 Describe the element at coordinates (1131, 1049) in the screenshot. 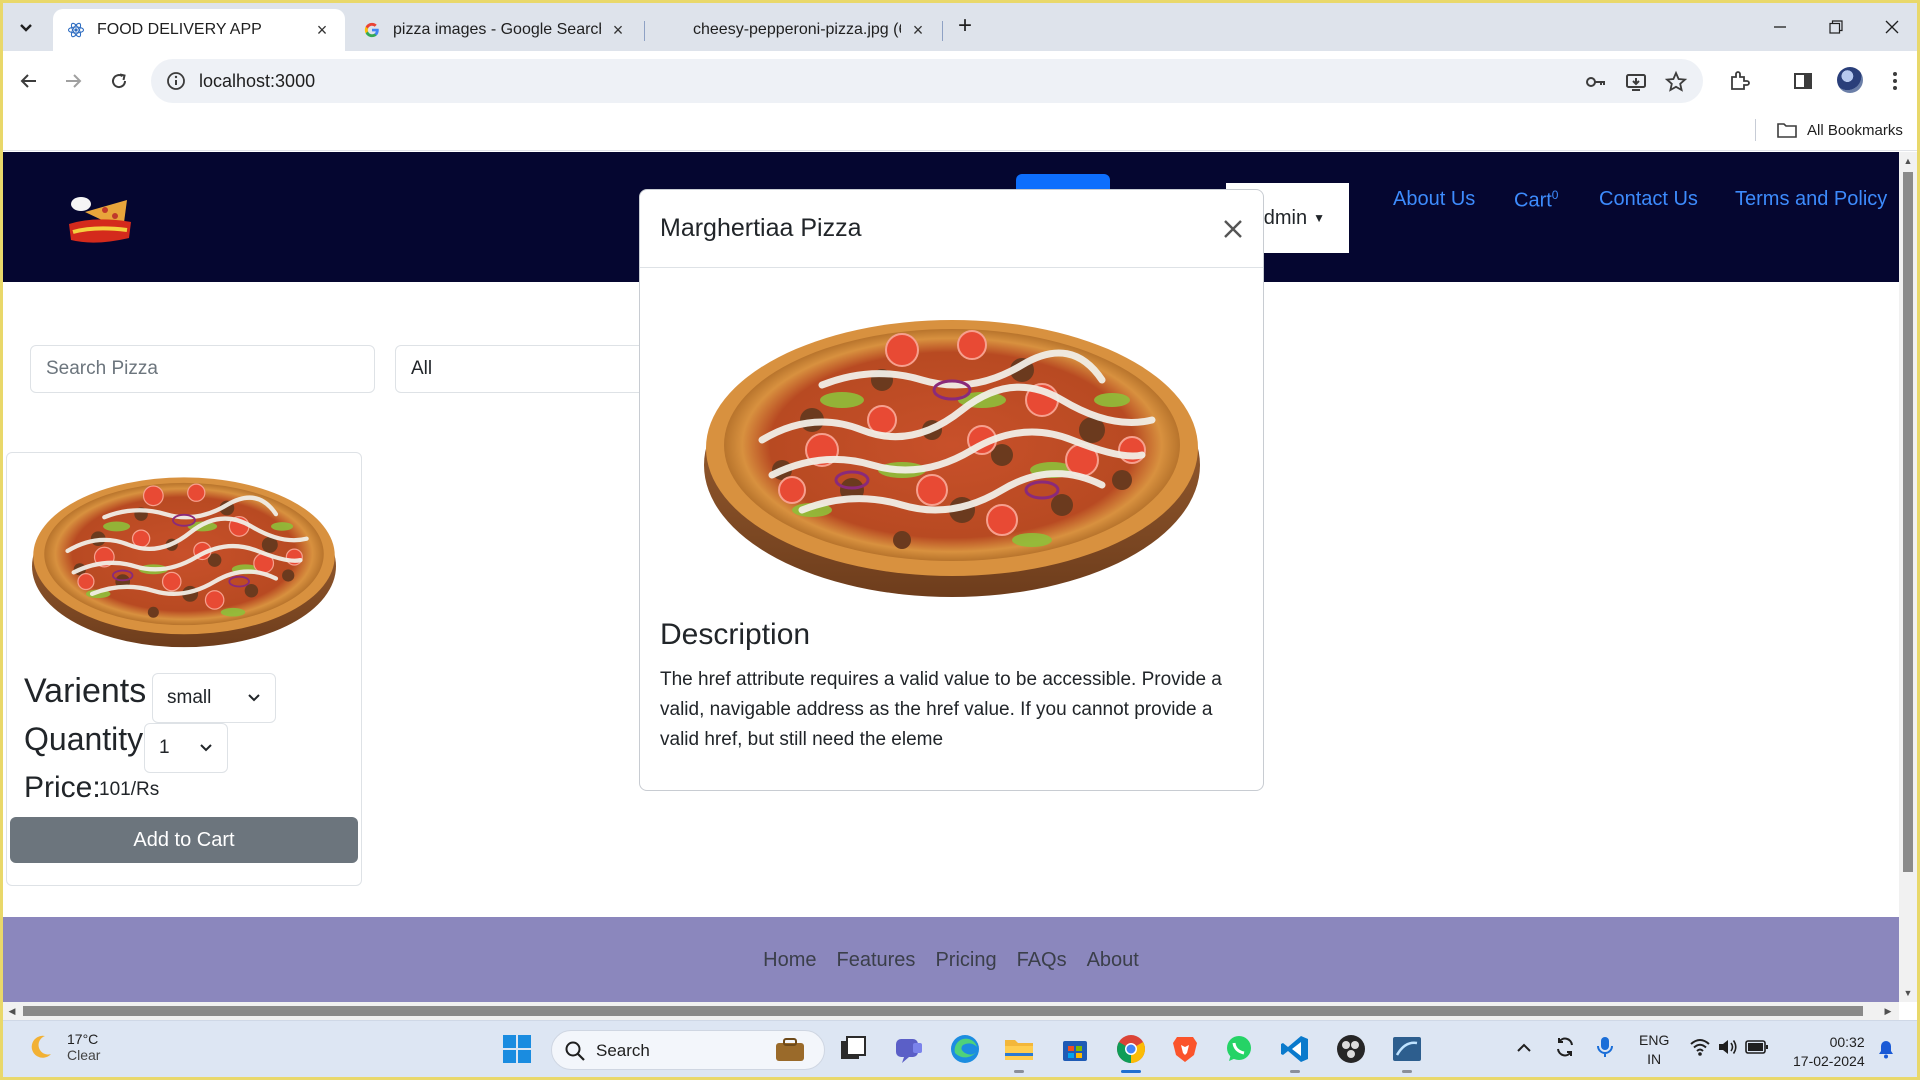

I see `chrome-icon` at that location.